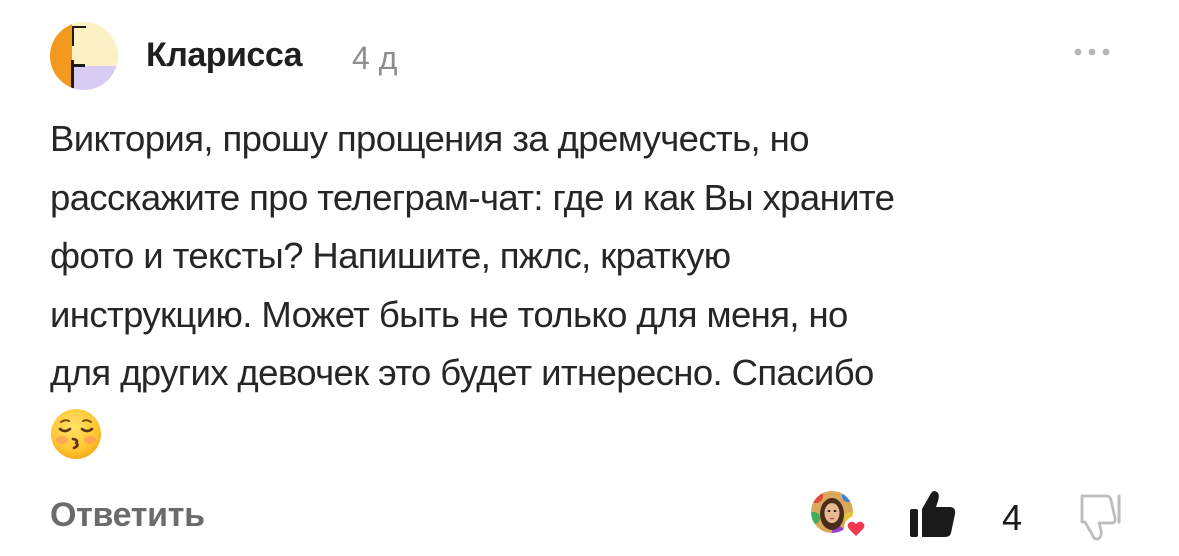 The height and width of the screenshot is (556, 1179). I want to click on like-thumbs-up-icon, so click(933, 513).